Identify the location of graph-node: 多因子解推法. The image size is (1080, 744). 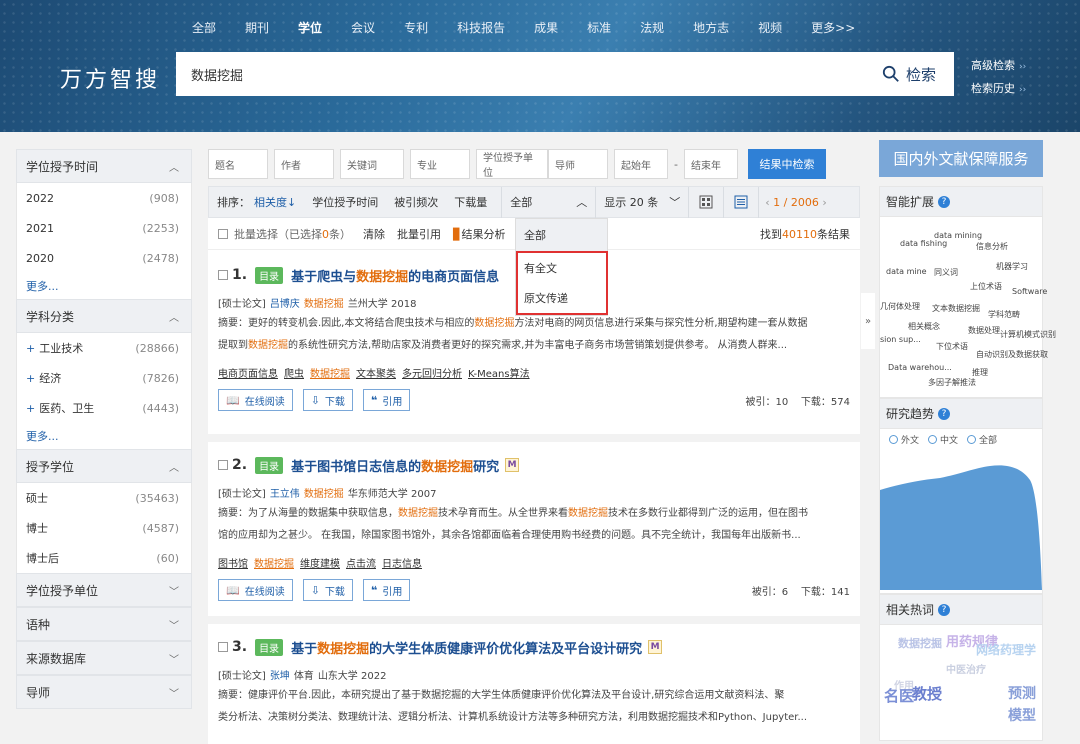
(952, 382).